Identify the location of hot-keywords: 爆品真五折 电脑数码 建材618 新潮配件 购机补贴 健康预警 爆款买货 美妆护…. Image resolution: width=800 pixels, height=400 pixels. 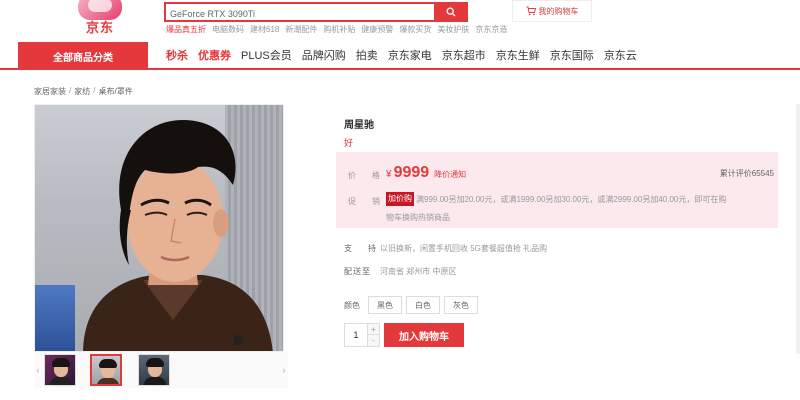
(336, 29).